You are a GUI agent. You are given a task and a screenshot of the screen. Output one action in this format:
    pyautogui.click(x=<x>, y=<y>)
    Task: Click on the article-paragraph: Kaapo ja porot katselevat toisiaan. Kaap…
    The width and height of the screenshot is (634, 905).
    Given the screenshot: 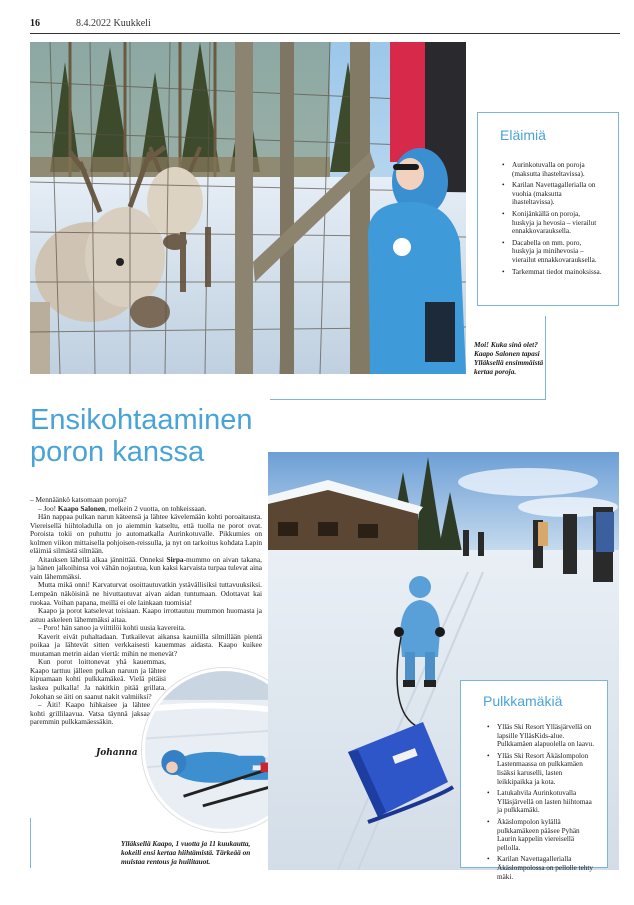 What is the action you would take?
    pyautogui.click(x=146, y=615)
    